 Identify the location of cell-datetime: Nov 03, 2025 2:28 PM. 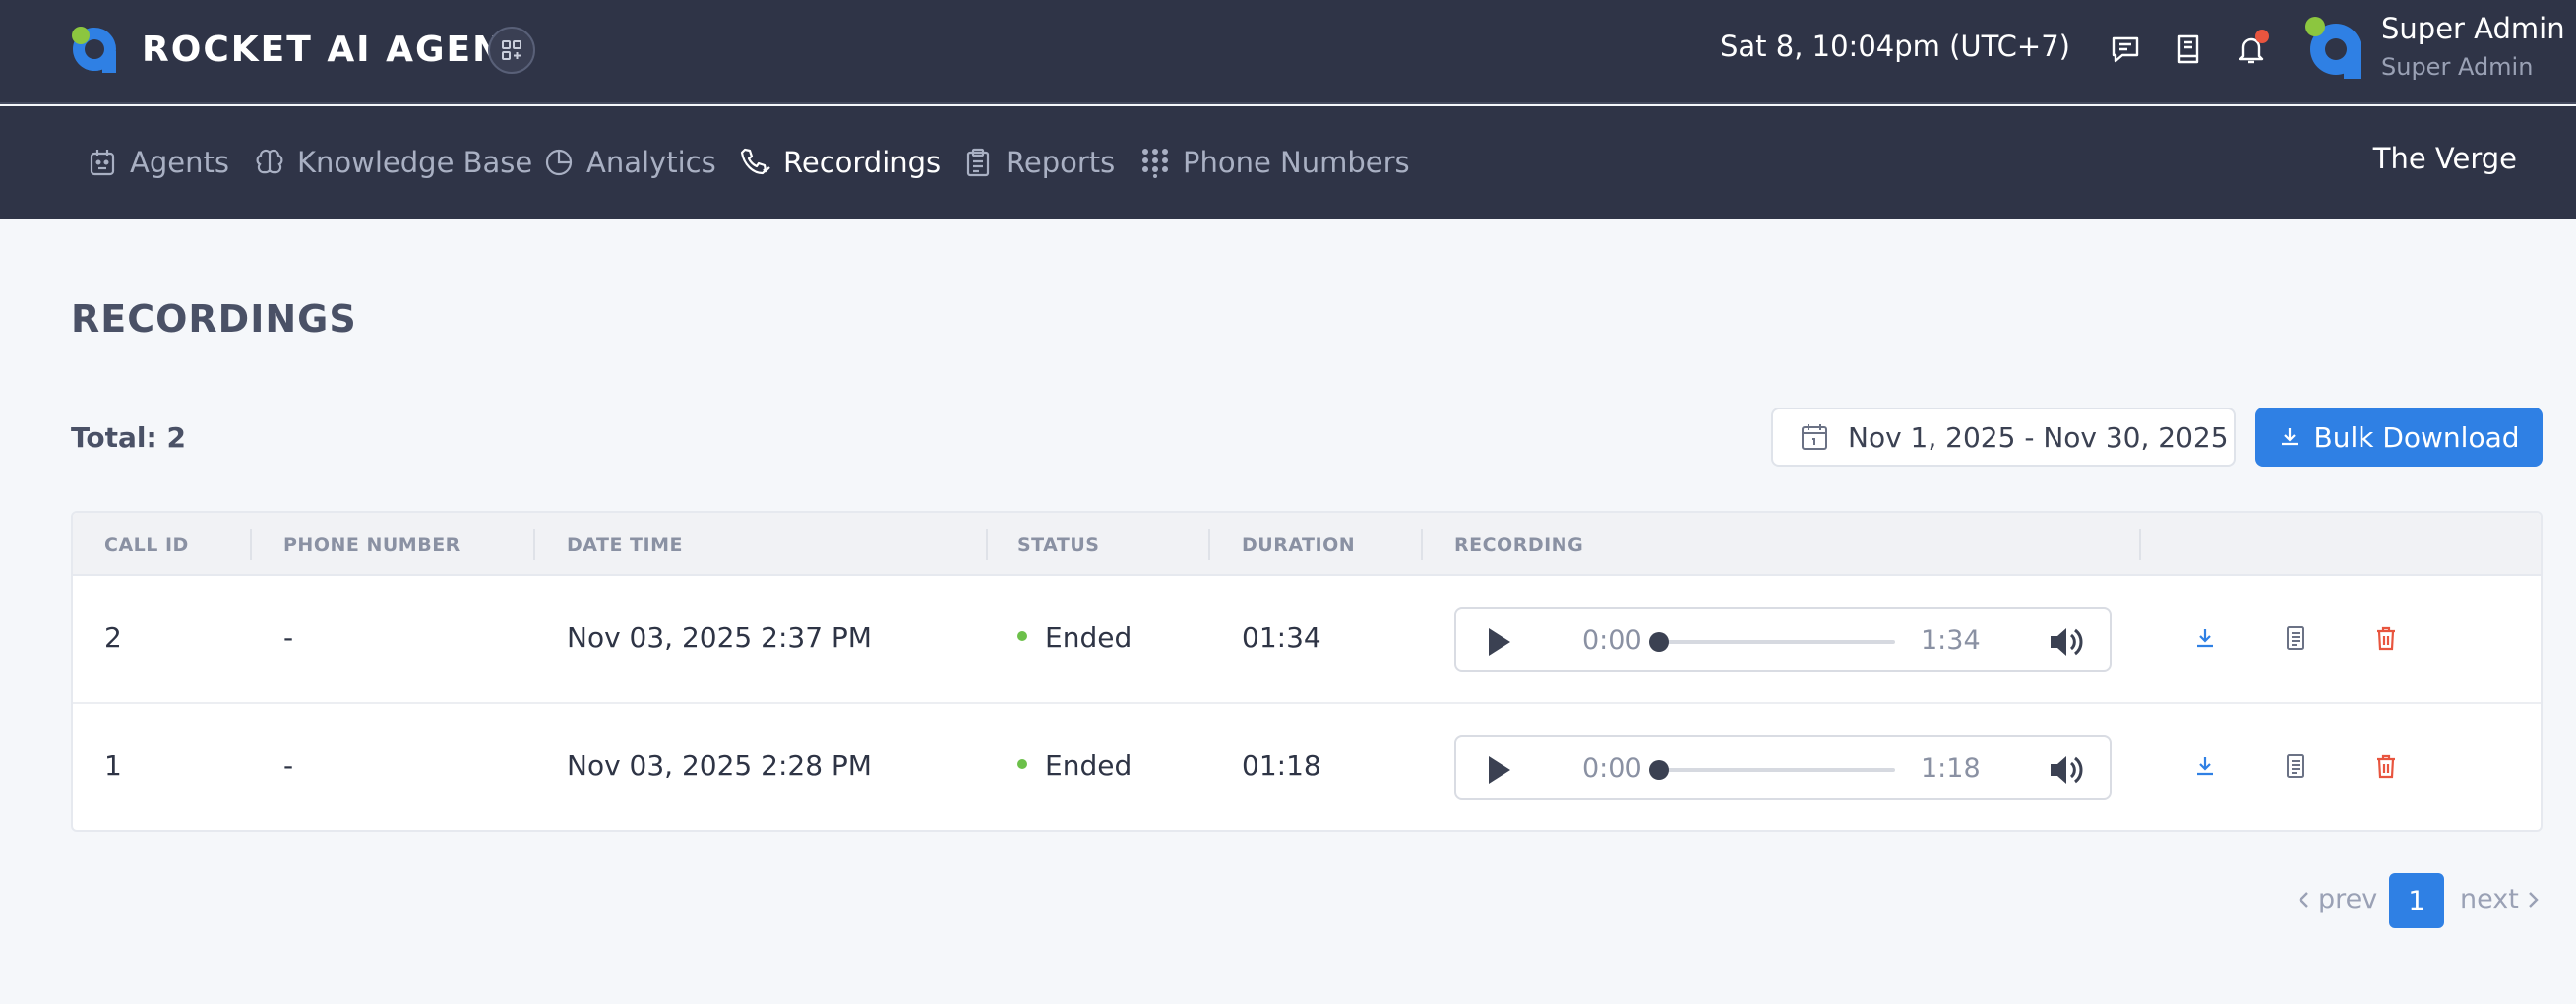
(719, 765).